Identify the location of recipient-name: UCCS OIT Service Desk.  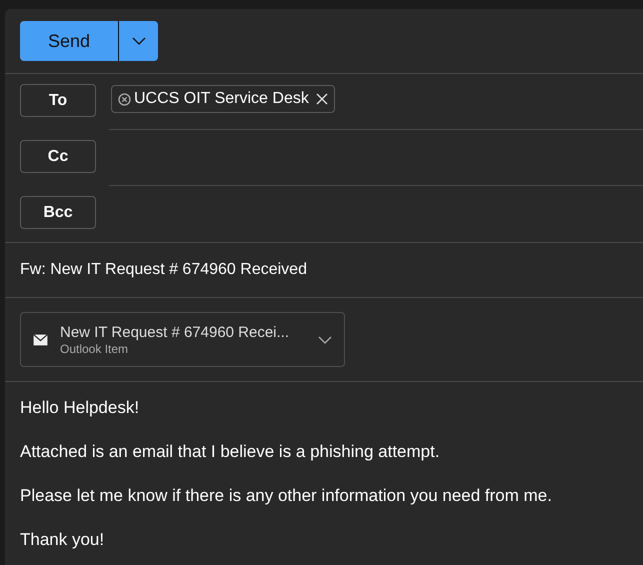
(221, 99).